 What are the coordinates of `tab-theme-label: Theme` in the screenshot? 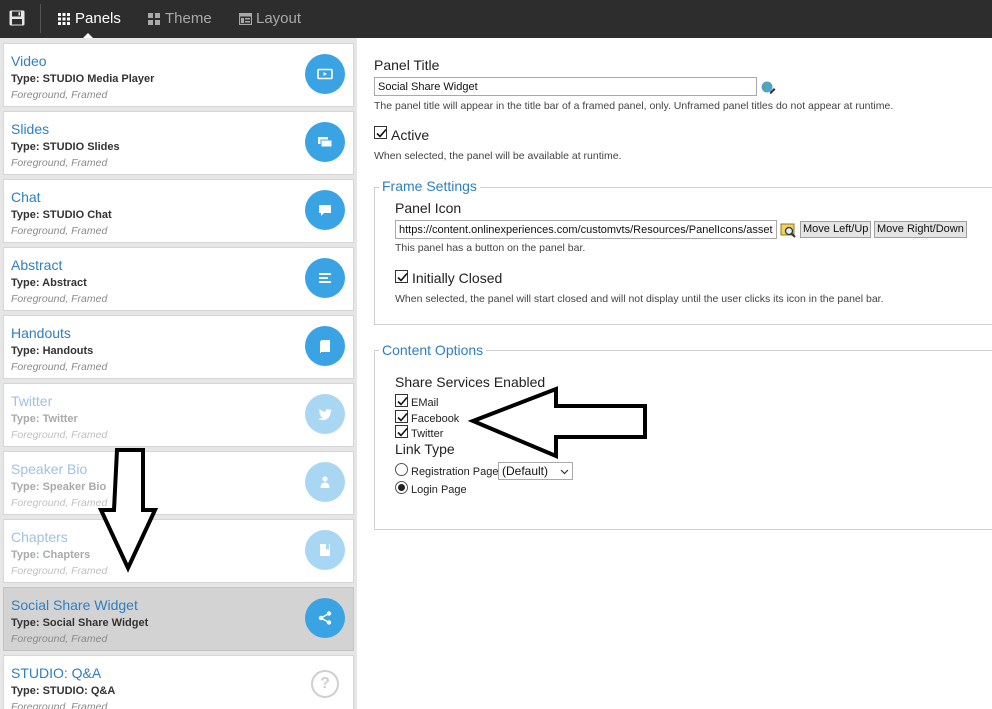 It's located at (188, 18).